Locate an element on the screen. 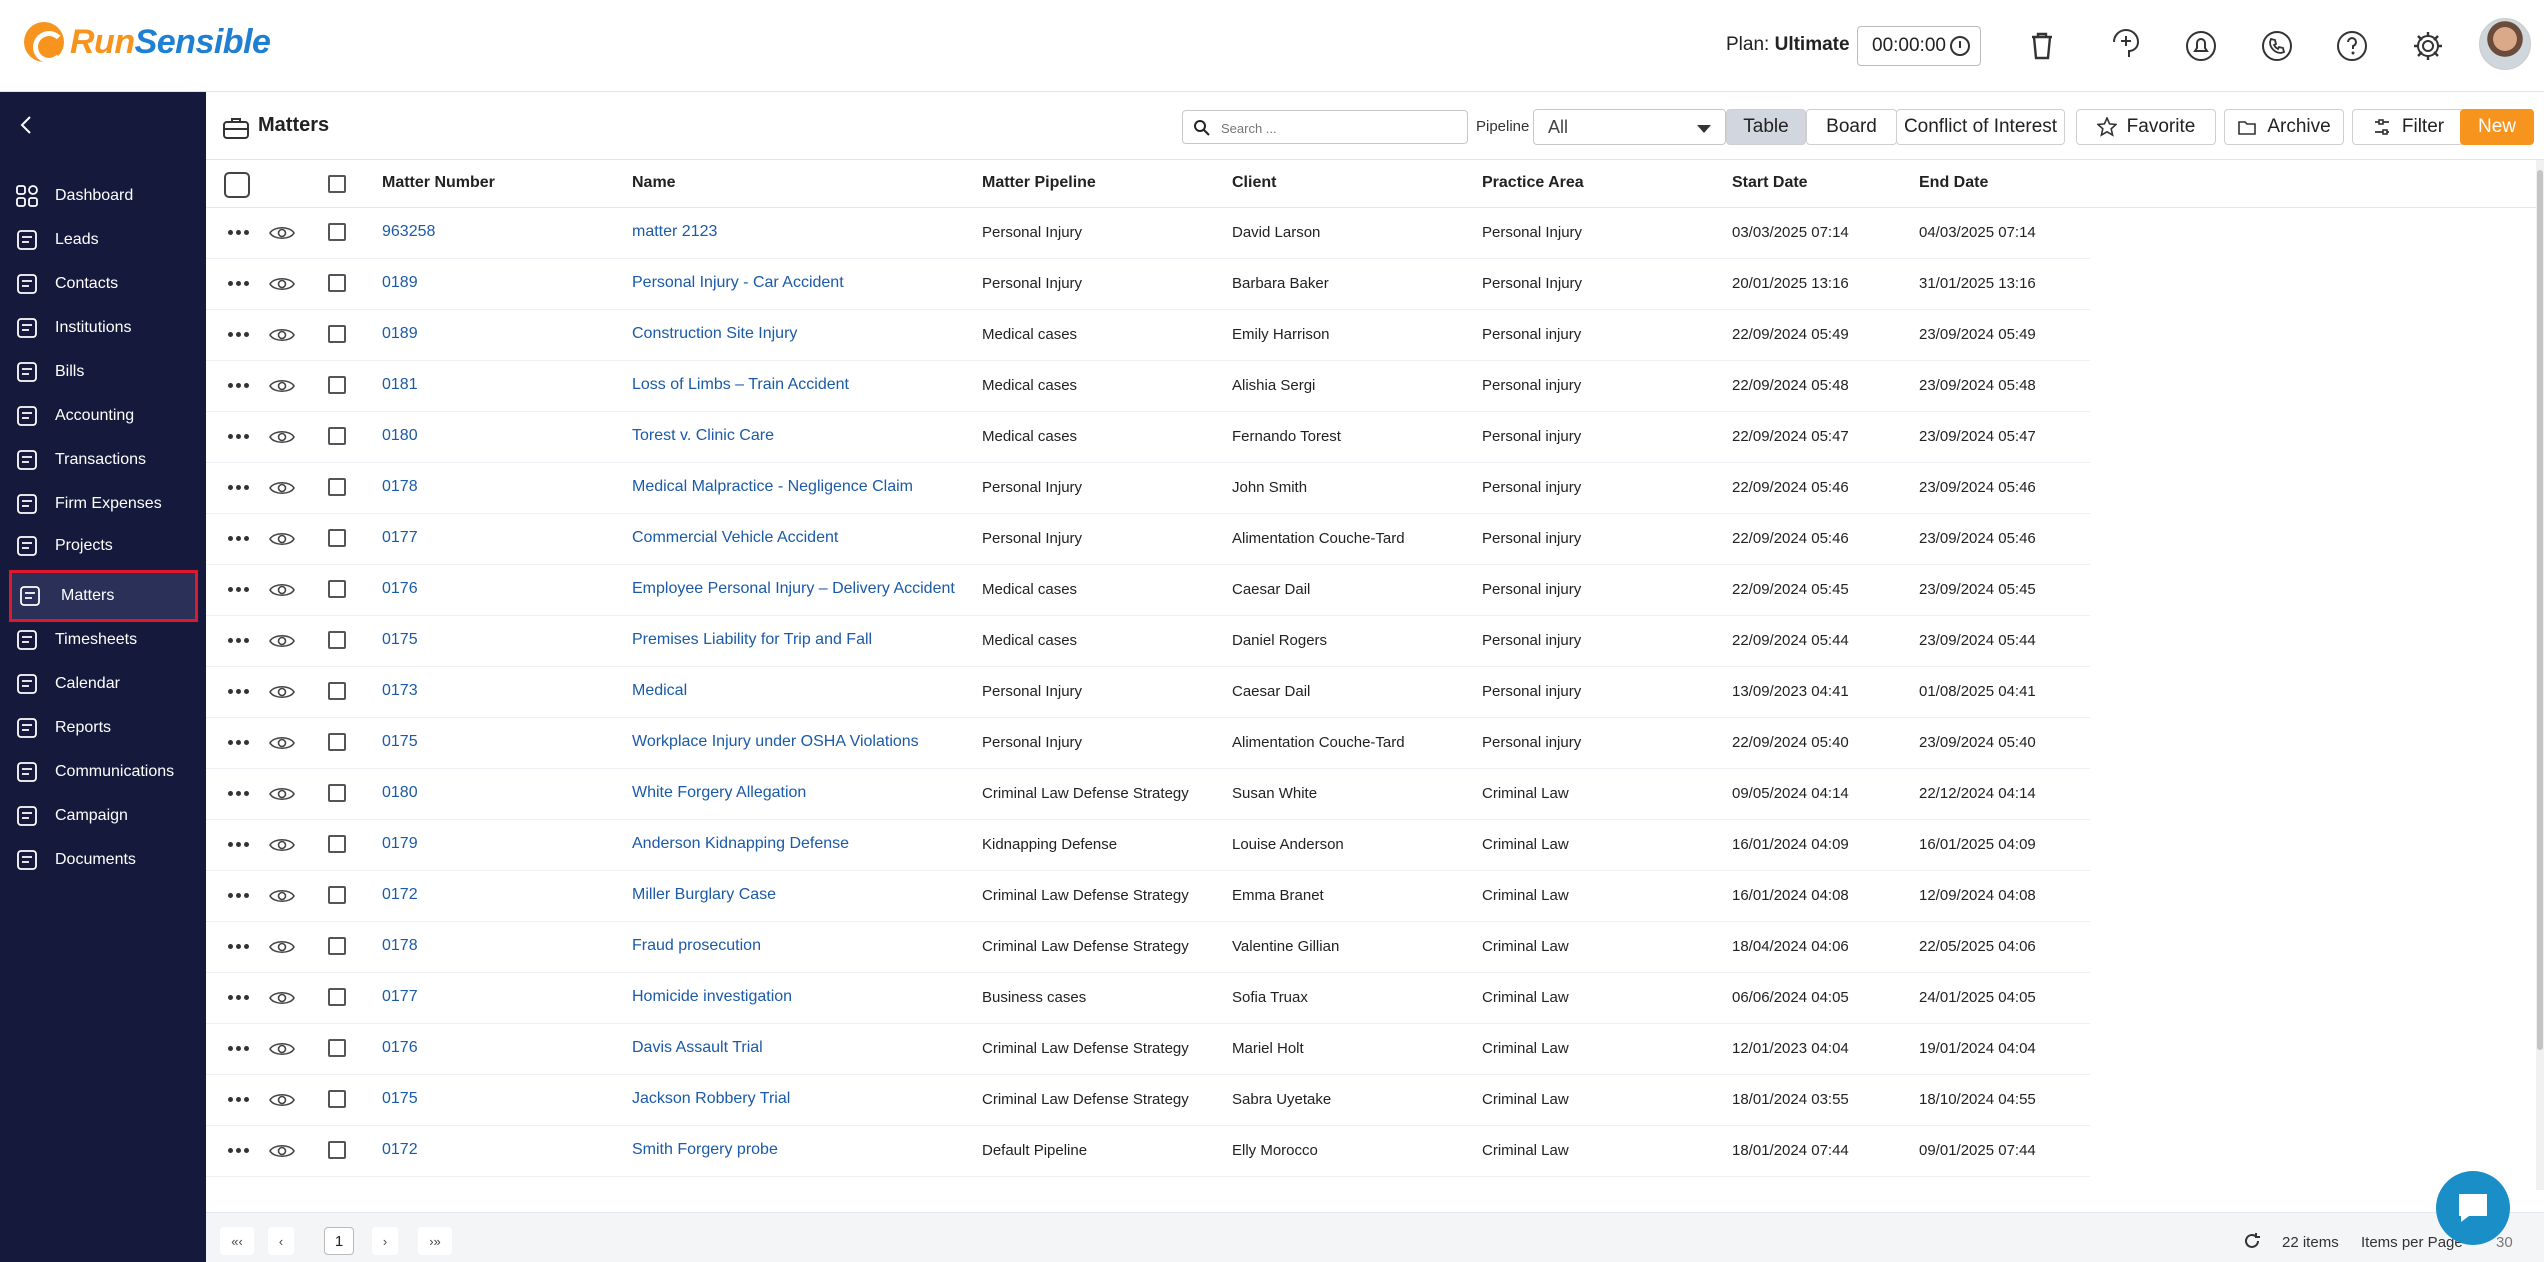 This screenshot has width=2544, height=1262. column-header-end-date: End Date is located at coordinates (1953, 183).